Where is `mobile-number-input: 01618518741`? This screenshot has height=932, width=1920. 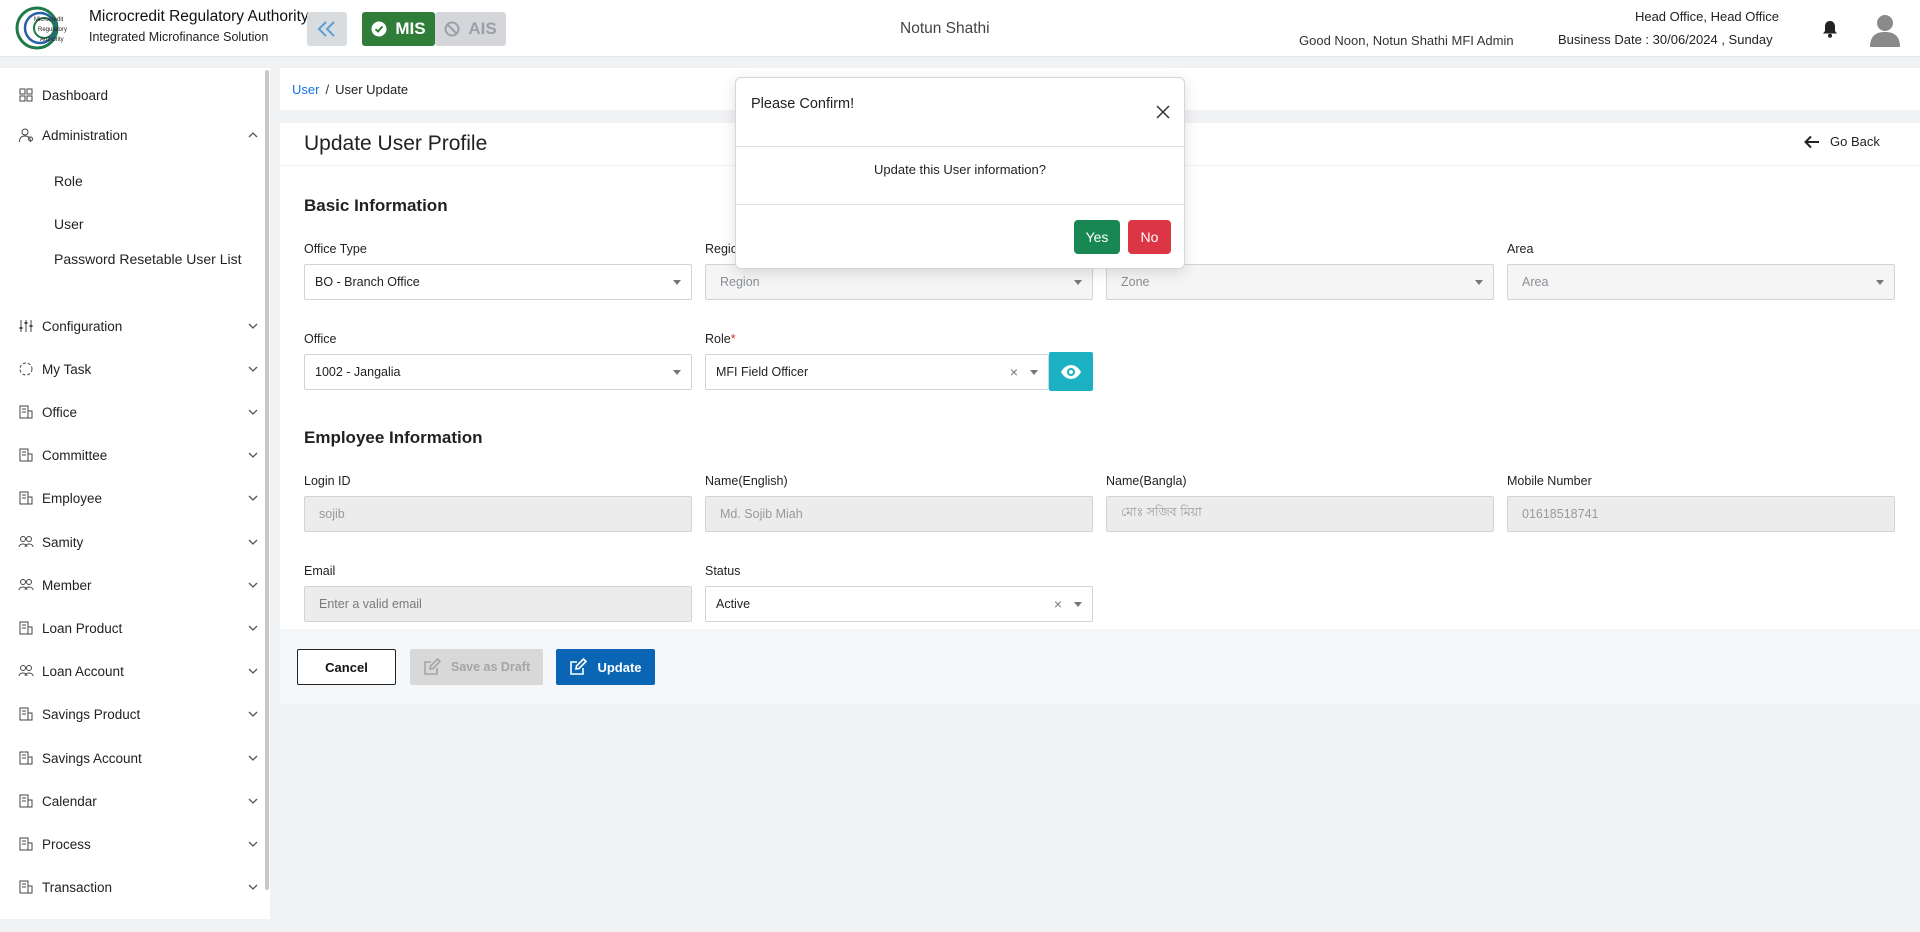 mobile-number-input: 01618518741 is located at coordinates (1701, 514).